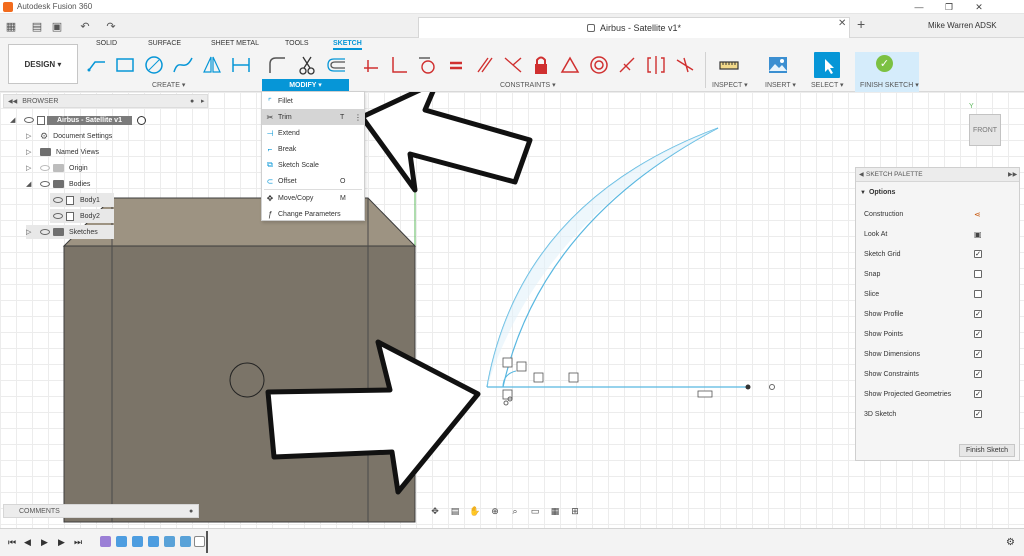 The width and height of the screenshot is (1024, 556). I want to click on more-options-icon: ⋮, so click(358, 117).